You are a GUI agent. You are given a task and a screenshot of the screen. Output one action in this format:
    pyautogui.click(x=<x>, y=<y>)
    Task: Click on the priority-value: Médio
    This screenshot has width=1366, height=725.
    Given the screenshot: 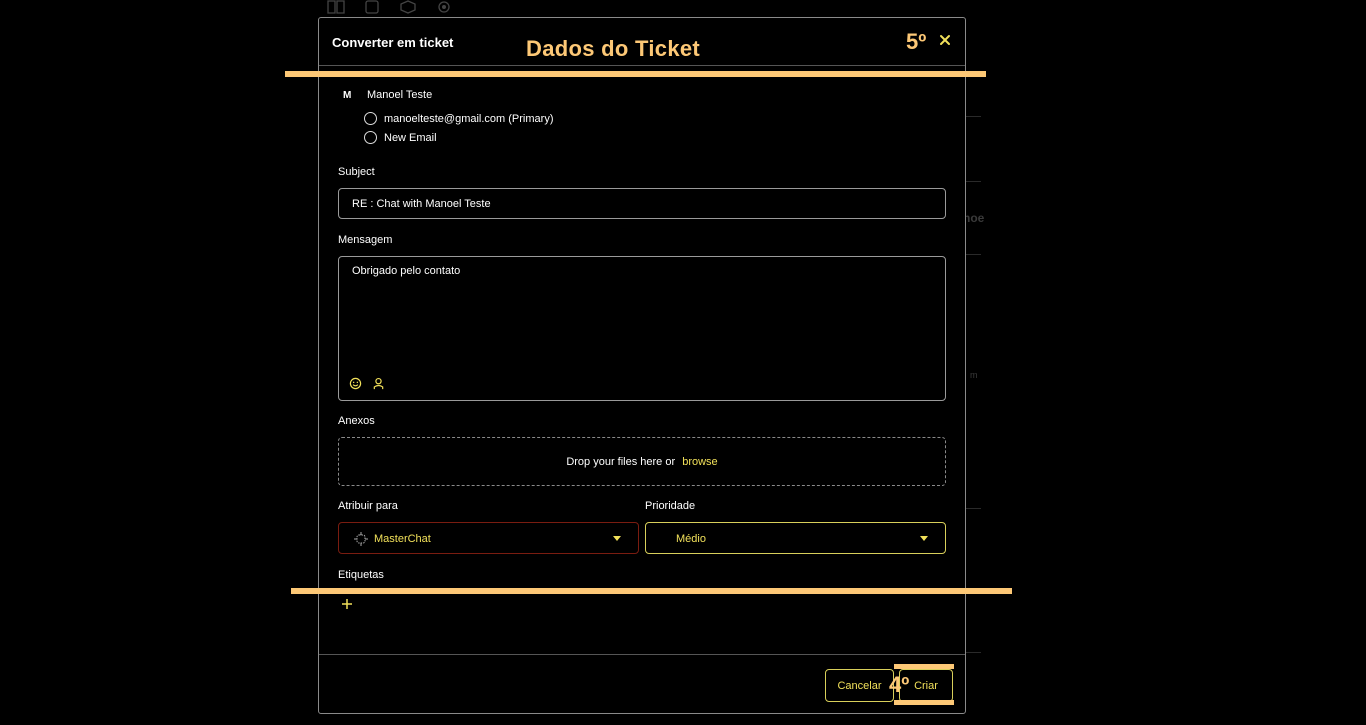 What is the action you would take?
    pyautogui.click(x=691, y=539)
    